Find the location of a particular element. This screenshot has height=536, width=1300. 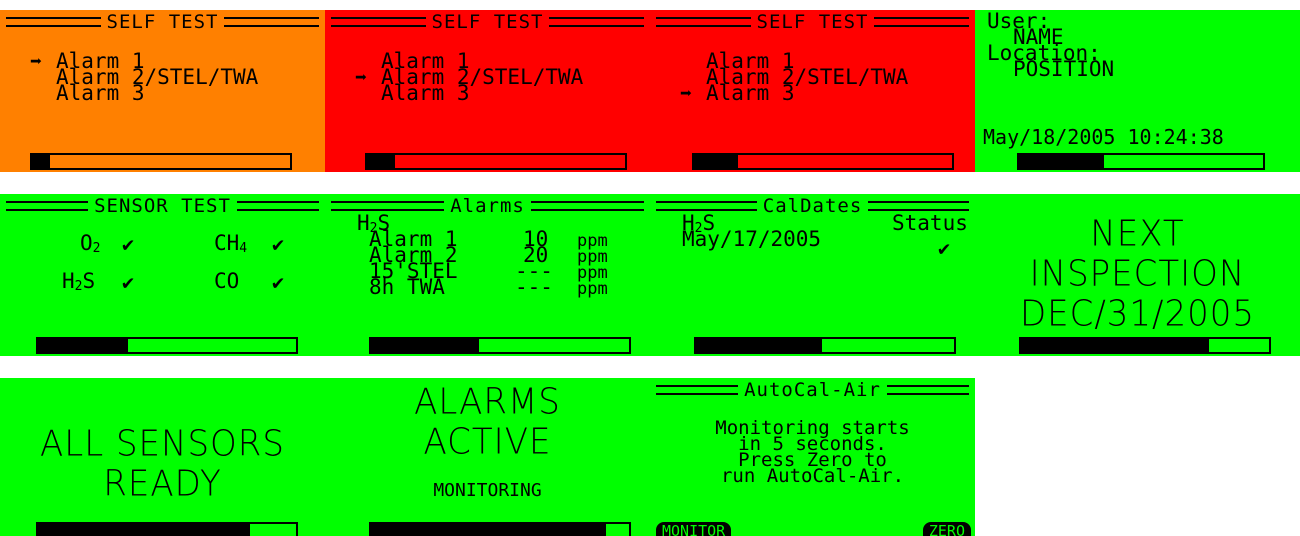

panel-title: CalDates is located at coordinates (812, 206).